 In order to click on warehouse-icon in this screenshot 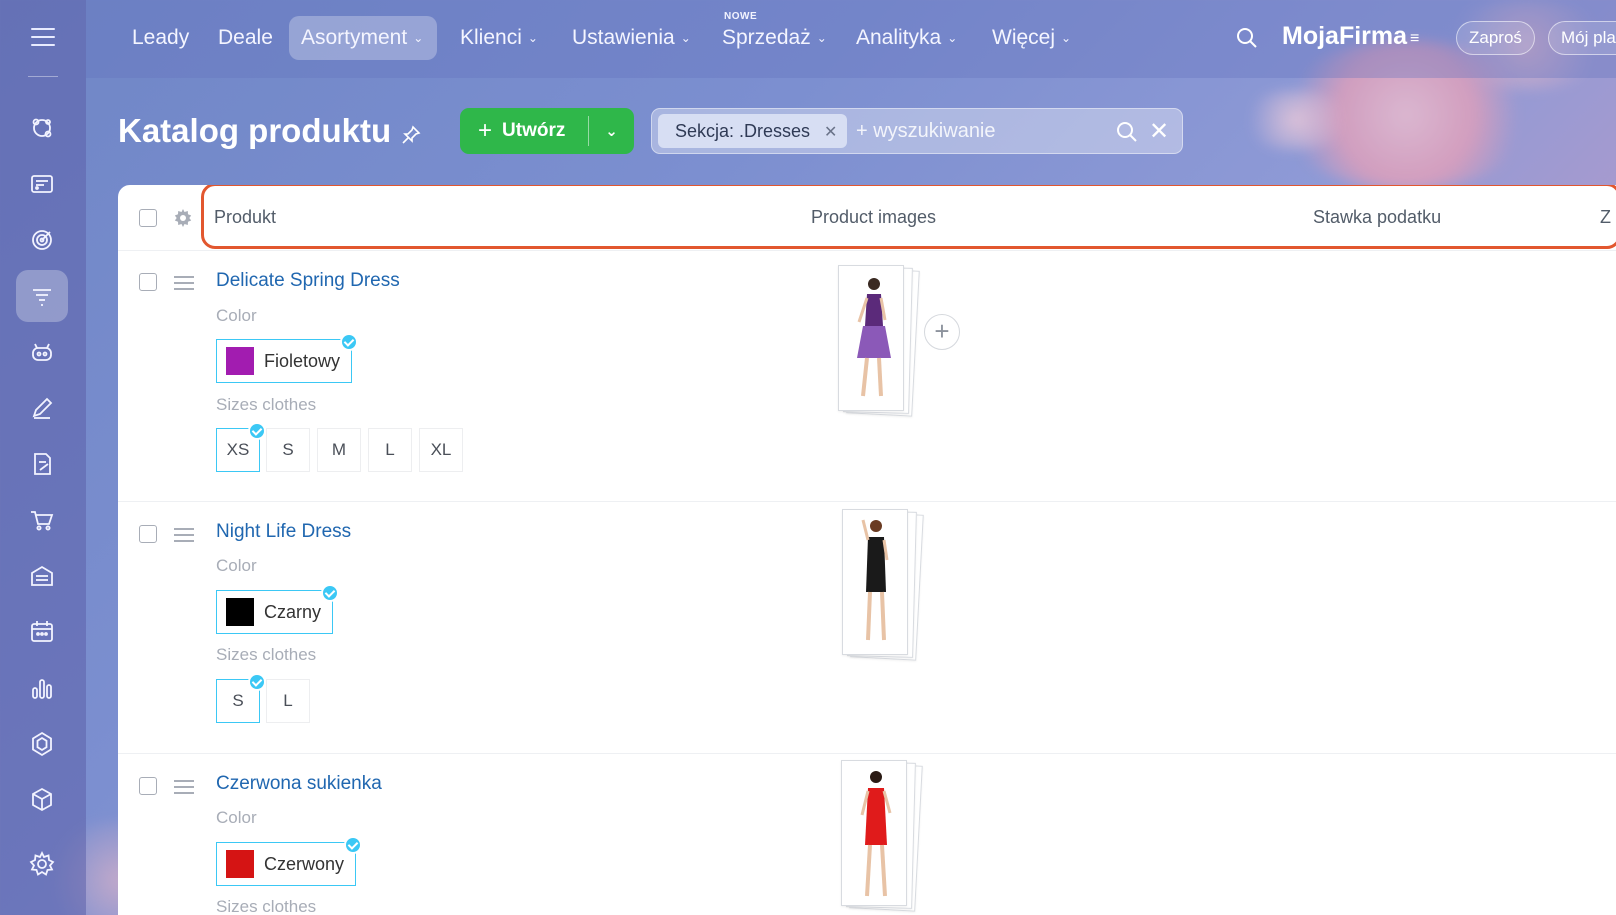, I will do `click(42, 576)`.